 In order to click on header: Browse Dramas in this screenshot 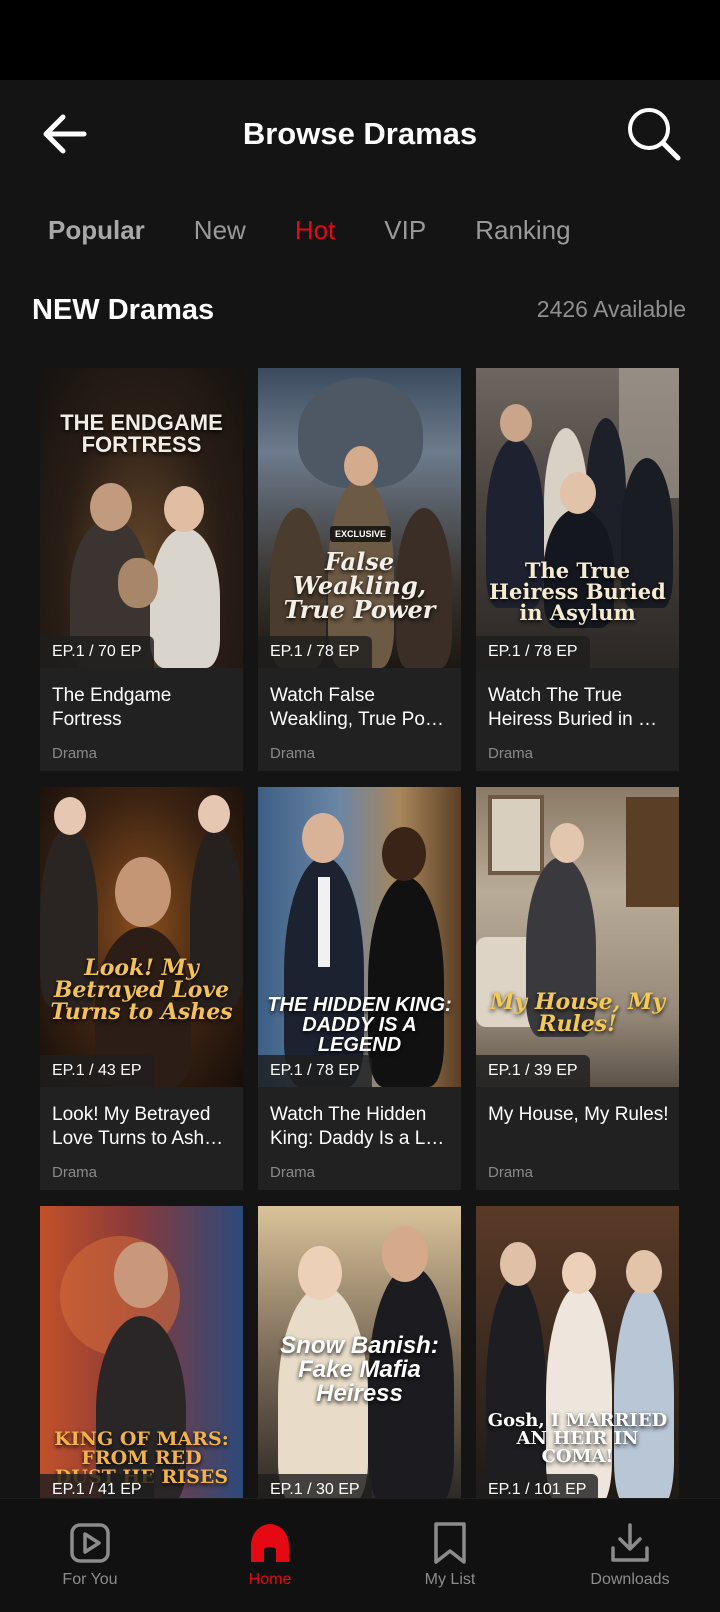, I will do `click(360, 135)`.